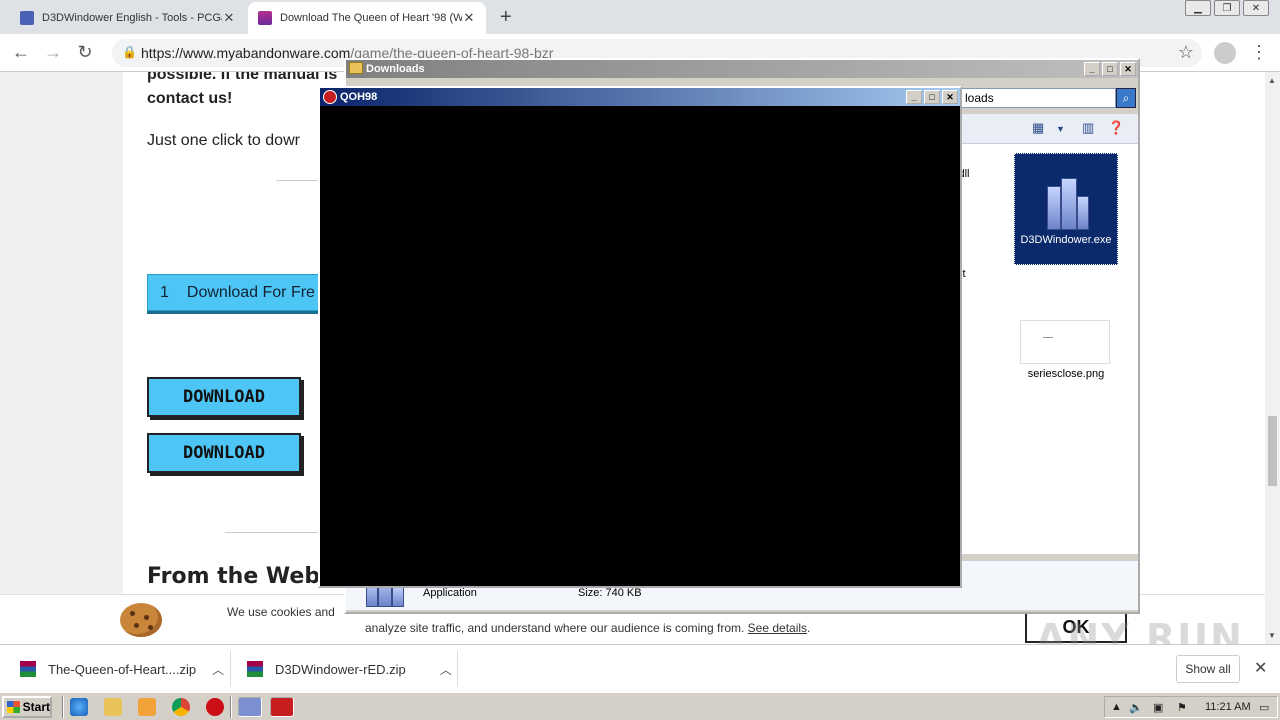 Image resolution: width=1280 pixels, height=720 pixels. What do you see at coordinates (223, 140) in the screenshot?
I see `one-click-text: Just one click to dowr` at bounding box center [223, 140].